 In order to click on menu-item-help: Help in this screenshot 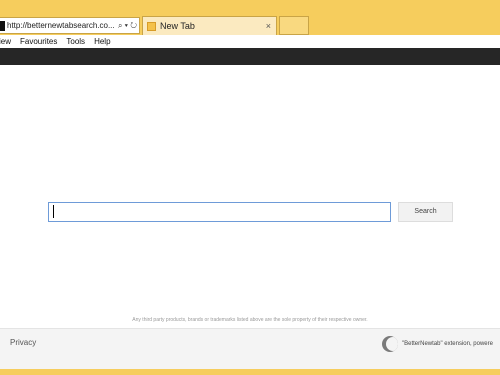, I will do `click(102, 41)`.